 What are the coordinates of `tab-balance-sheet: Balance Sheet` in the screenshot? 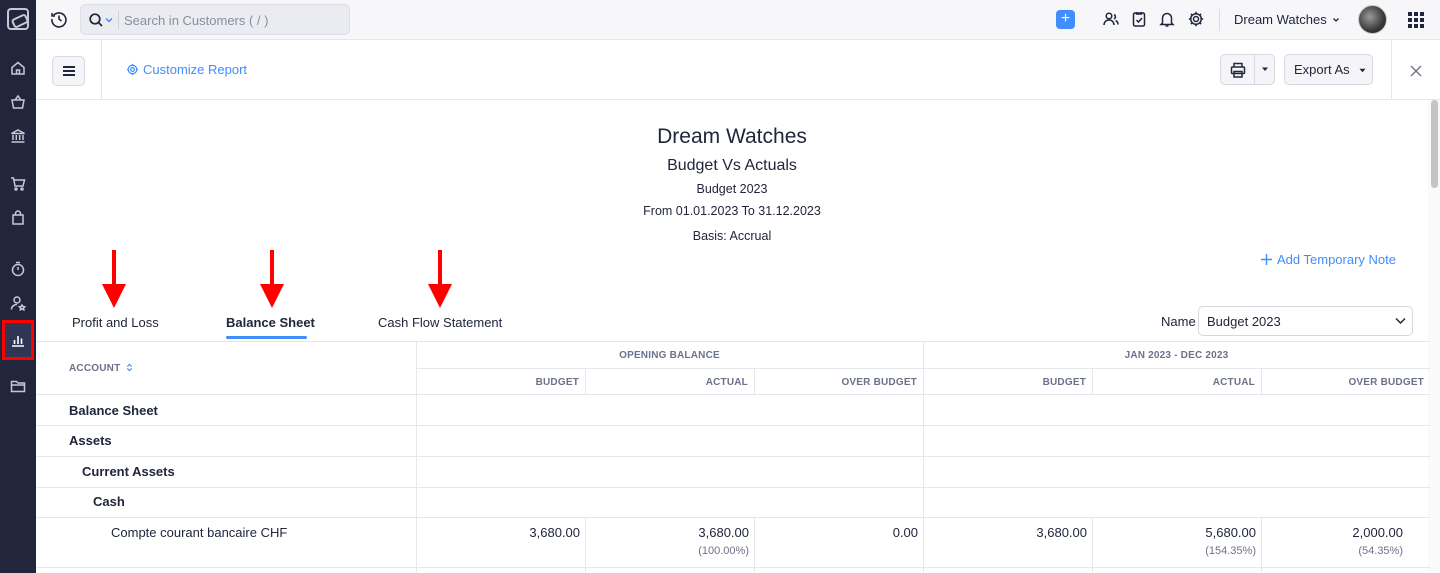 It's located at (270, 322).